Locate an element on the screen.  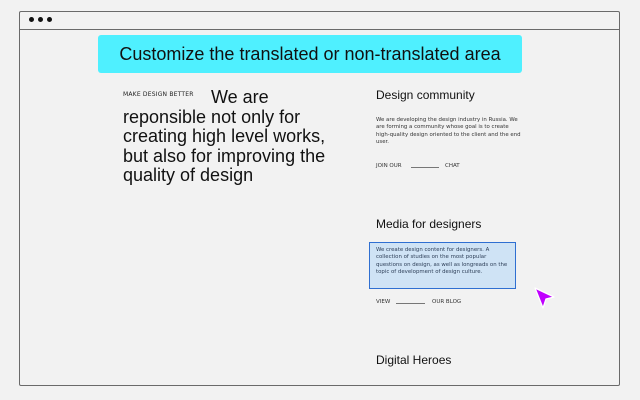
link-label-right: OUR BLOG is located at coordinates (447, 302).